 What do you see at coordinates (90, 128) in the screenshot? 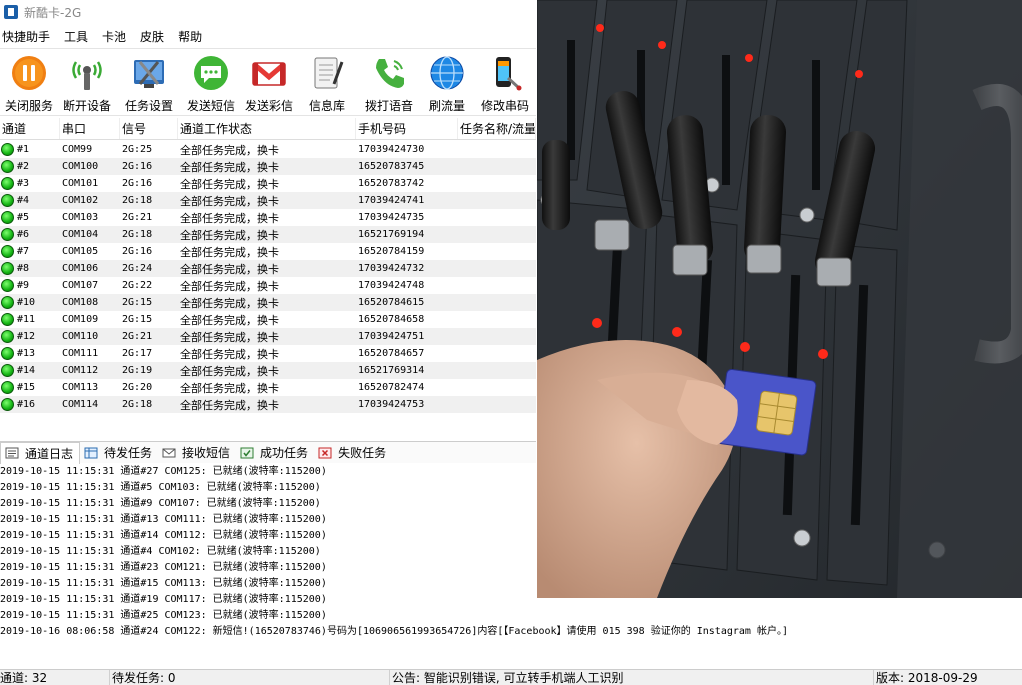
I see `column-header-port: 串口` at bounding box center [90, 128].